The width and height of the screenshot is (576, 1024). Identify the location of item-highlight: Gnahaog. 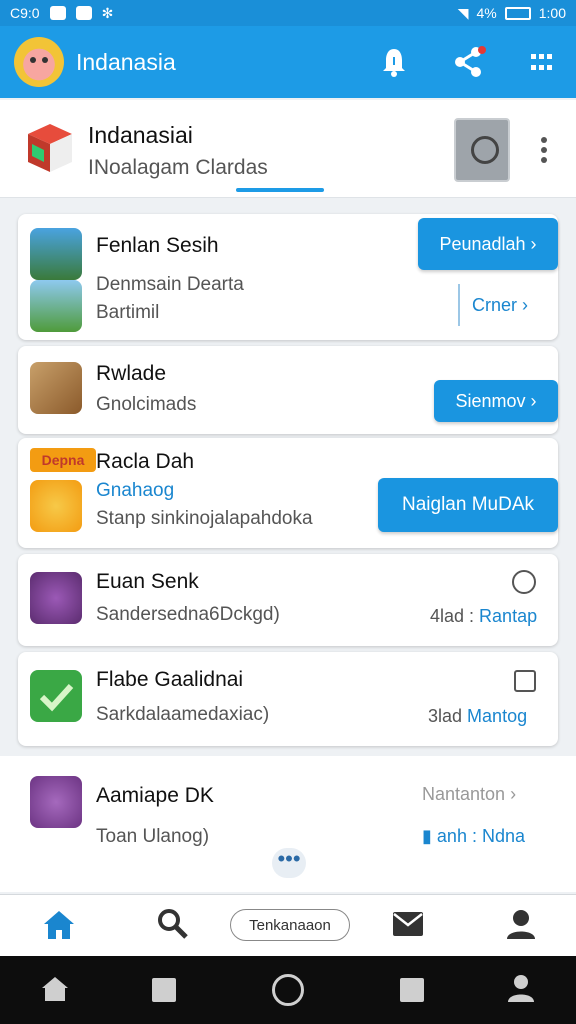
(135, 490).